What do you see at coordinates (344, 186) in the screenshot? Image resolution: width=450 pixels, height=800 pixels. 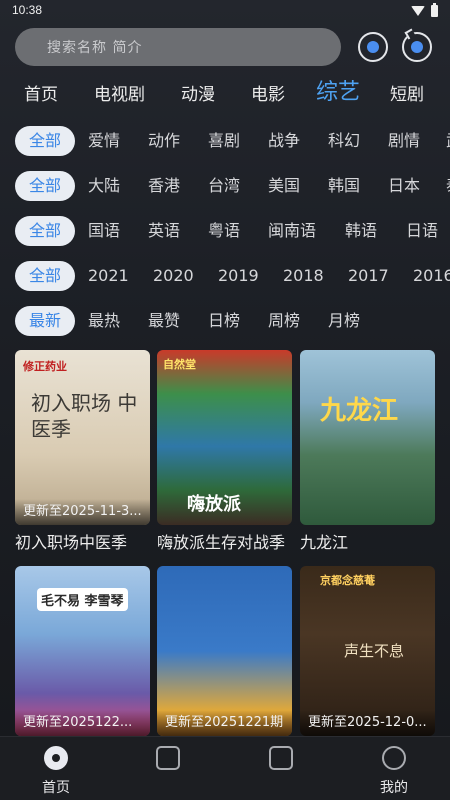 I see `chip-region: 韩国` at bounding box center [344, 186].